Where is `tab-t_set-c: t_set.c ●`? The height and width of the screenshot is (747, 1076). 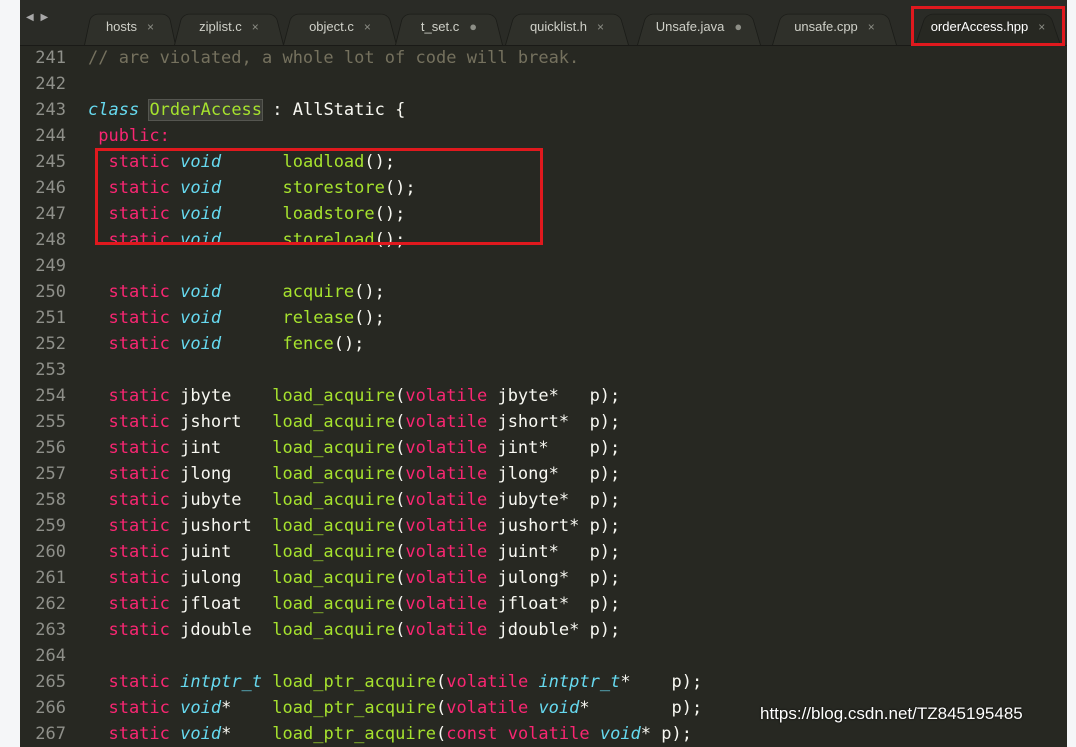 tab-t_set-c: t_set.c ● is located at coordinates (449, 26).